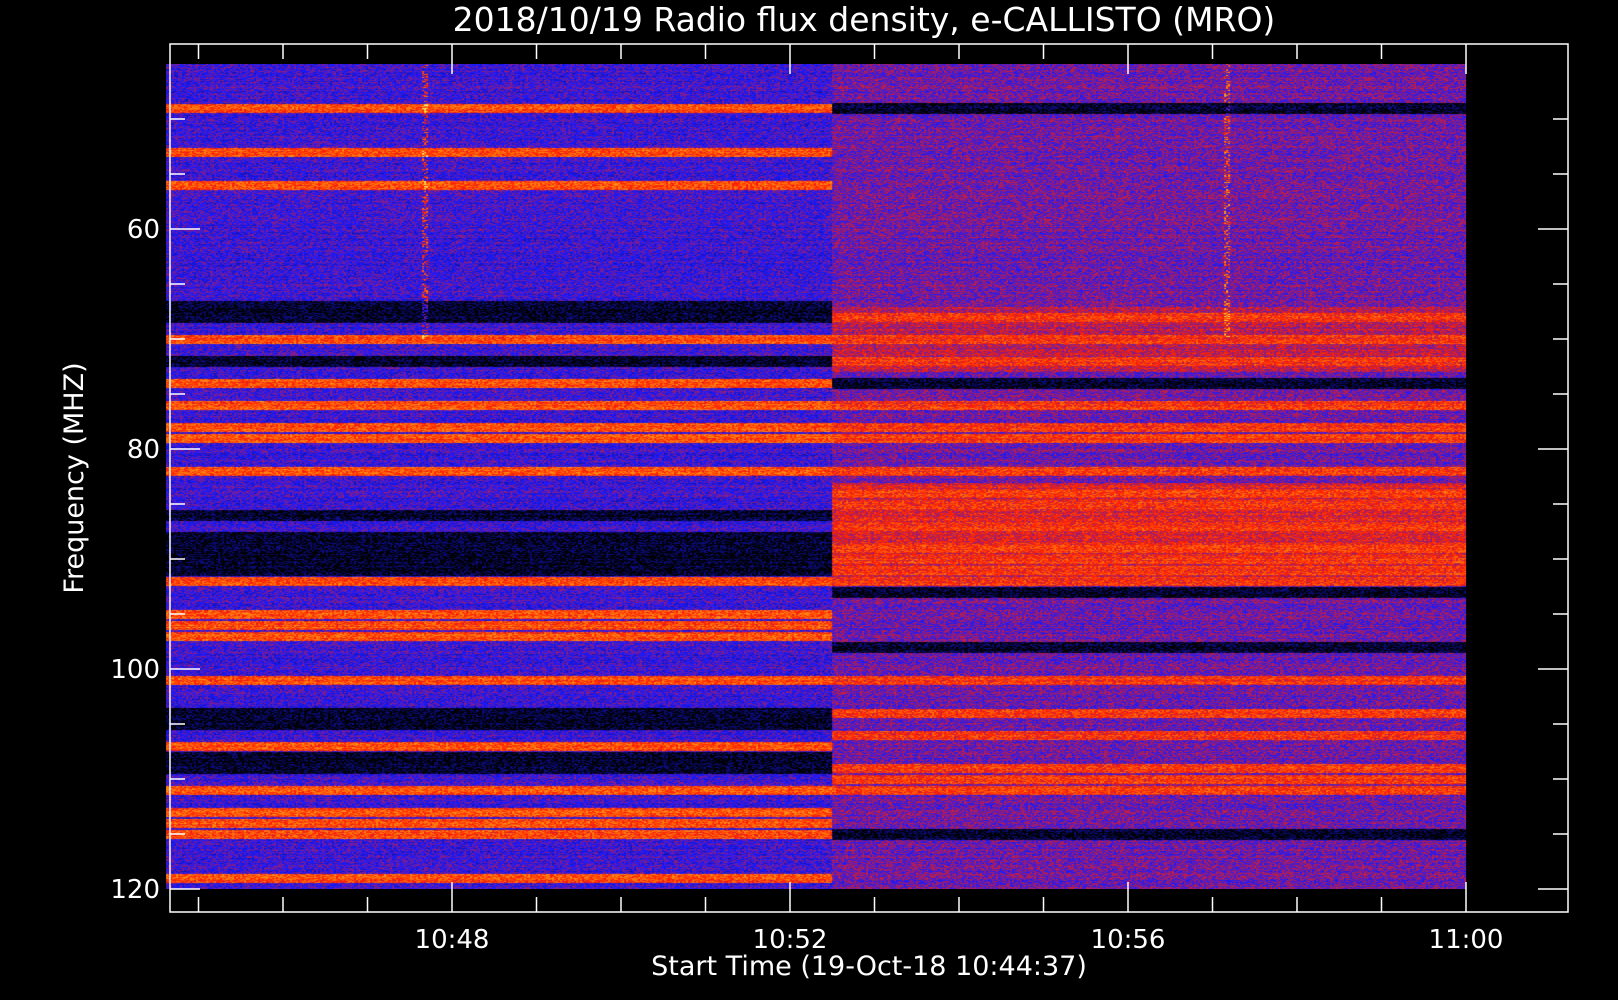 The height and width of the screenshot is (1000, 1618). Describe the element at coordinates (135, 890) in the screenshot. I see `y-tick-label: 120` at that location.